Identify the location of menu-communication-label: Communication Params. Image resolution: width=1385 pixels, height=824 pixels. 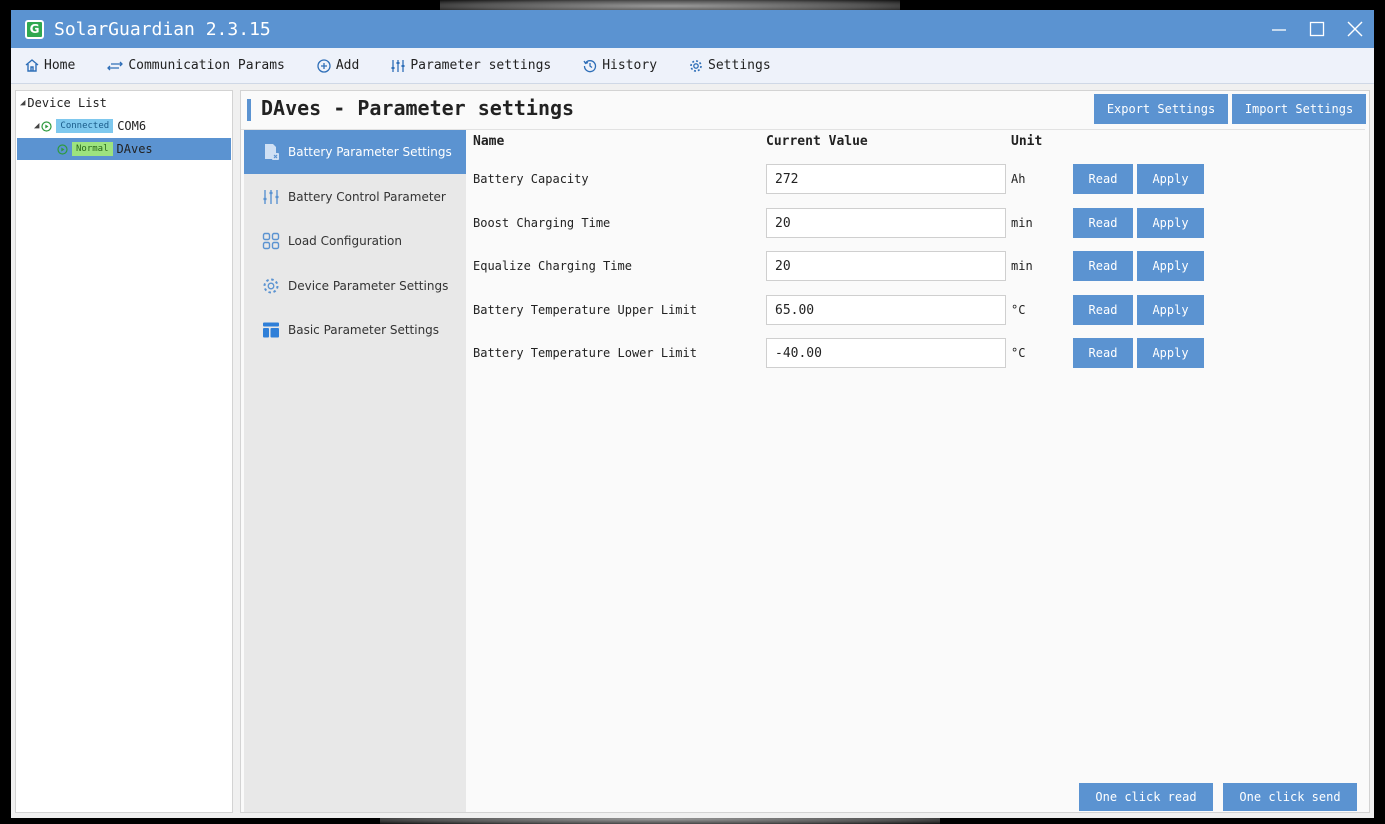
(206, 65).